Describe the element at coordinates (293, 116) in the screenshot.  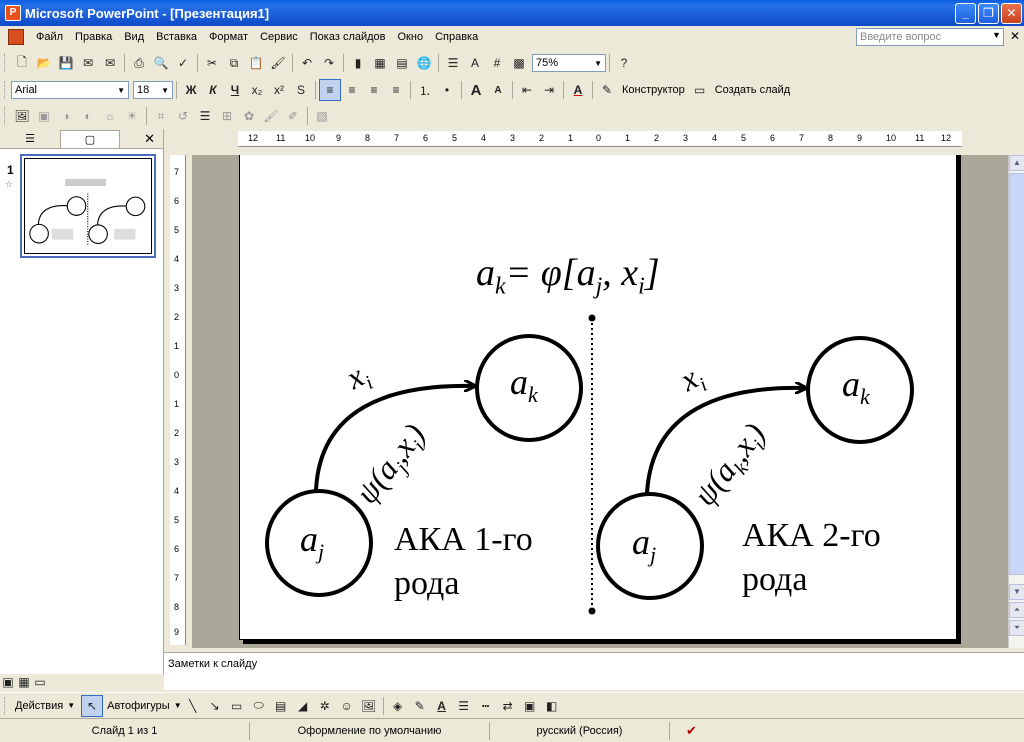
I see `transparent-color-icon: ✐` at that location.